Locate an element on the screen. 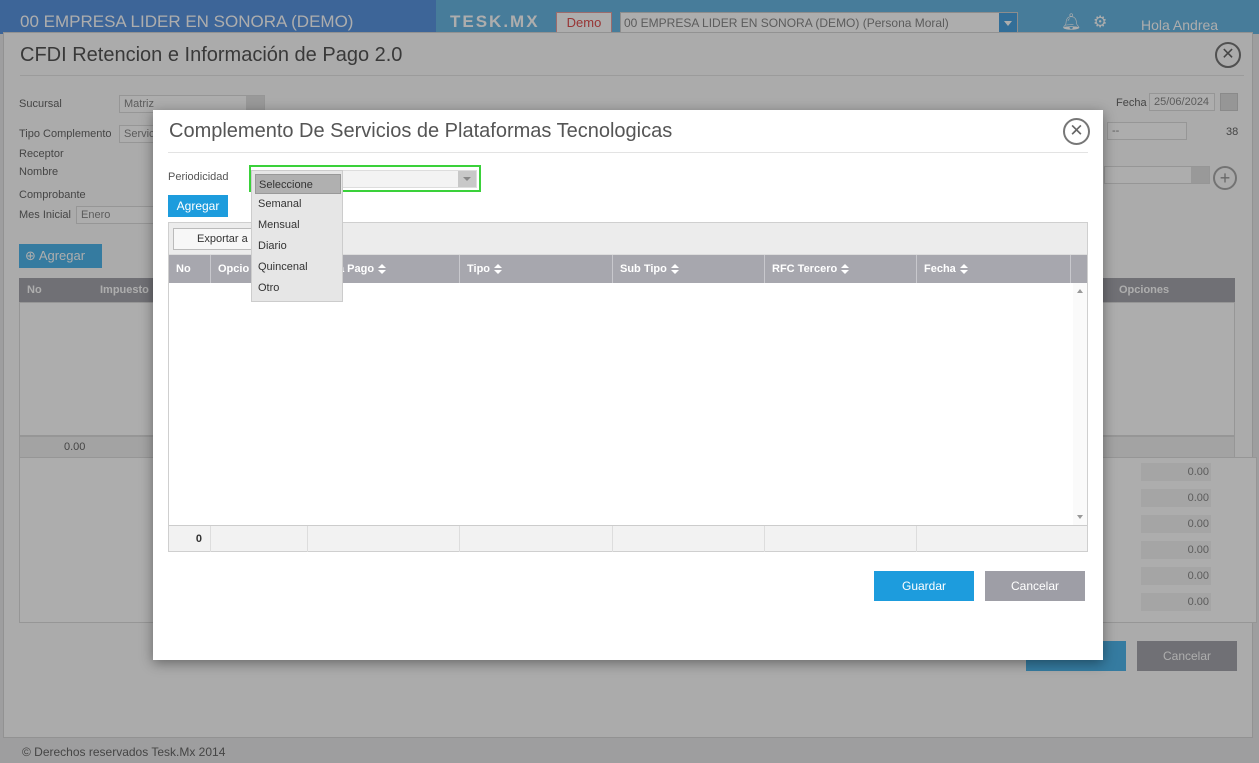  option-otro: Otro is located at coordinates (298, 288).